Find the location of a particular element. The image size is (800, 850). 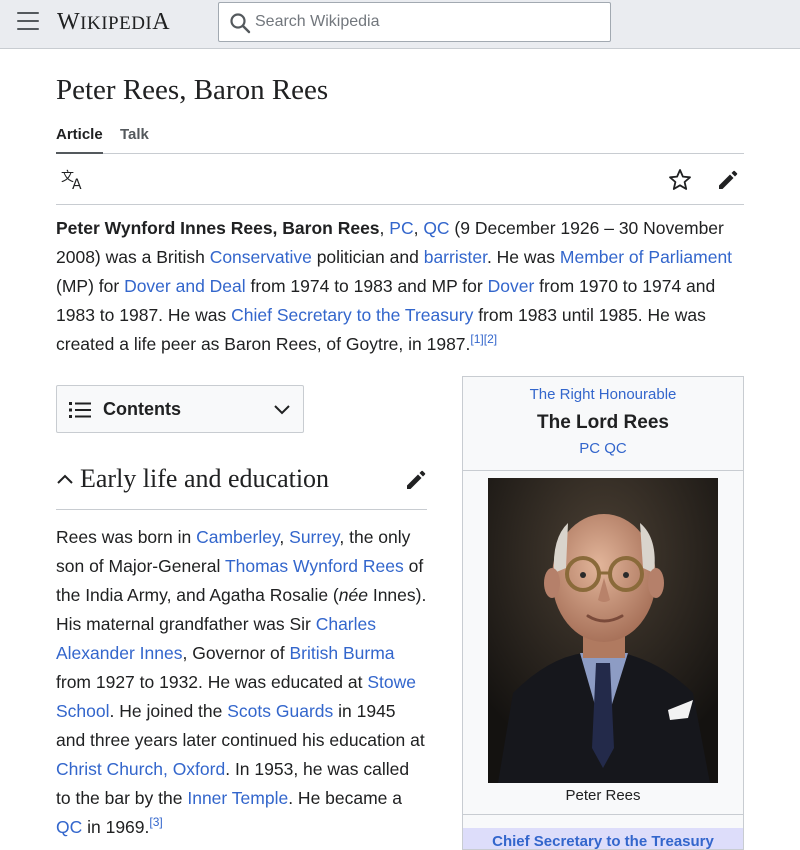

link-pc: PC is located at coordinates (401, 228).